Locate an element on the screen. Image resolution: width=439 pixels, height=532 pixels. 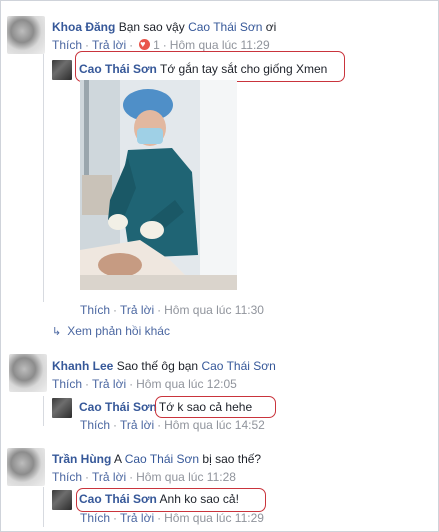
reply-author: Cao Thái Sơn is located at coordinates (118, 407).